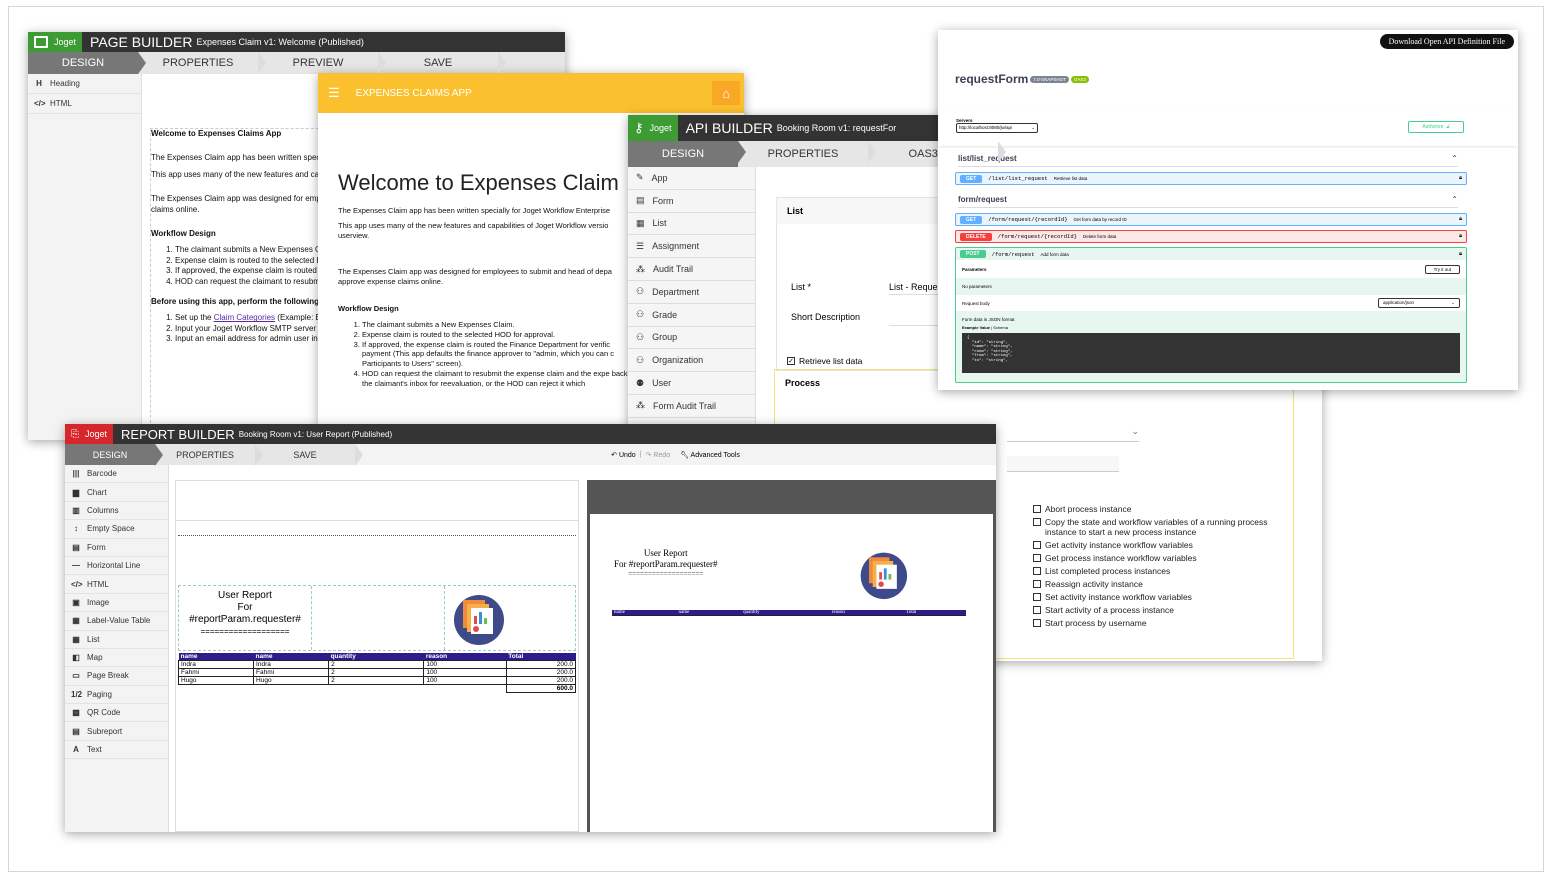 This screenshot has width=1552, height=880. Describe the element at coordinates (1158, 623) in the screenshot. I see `checkbox-start-process: Start process by username` at that location.